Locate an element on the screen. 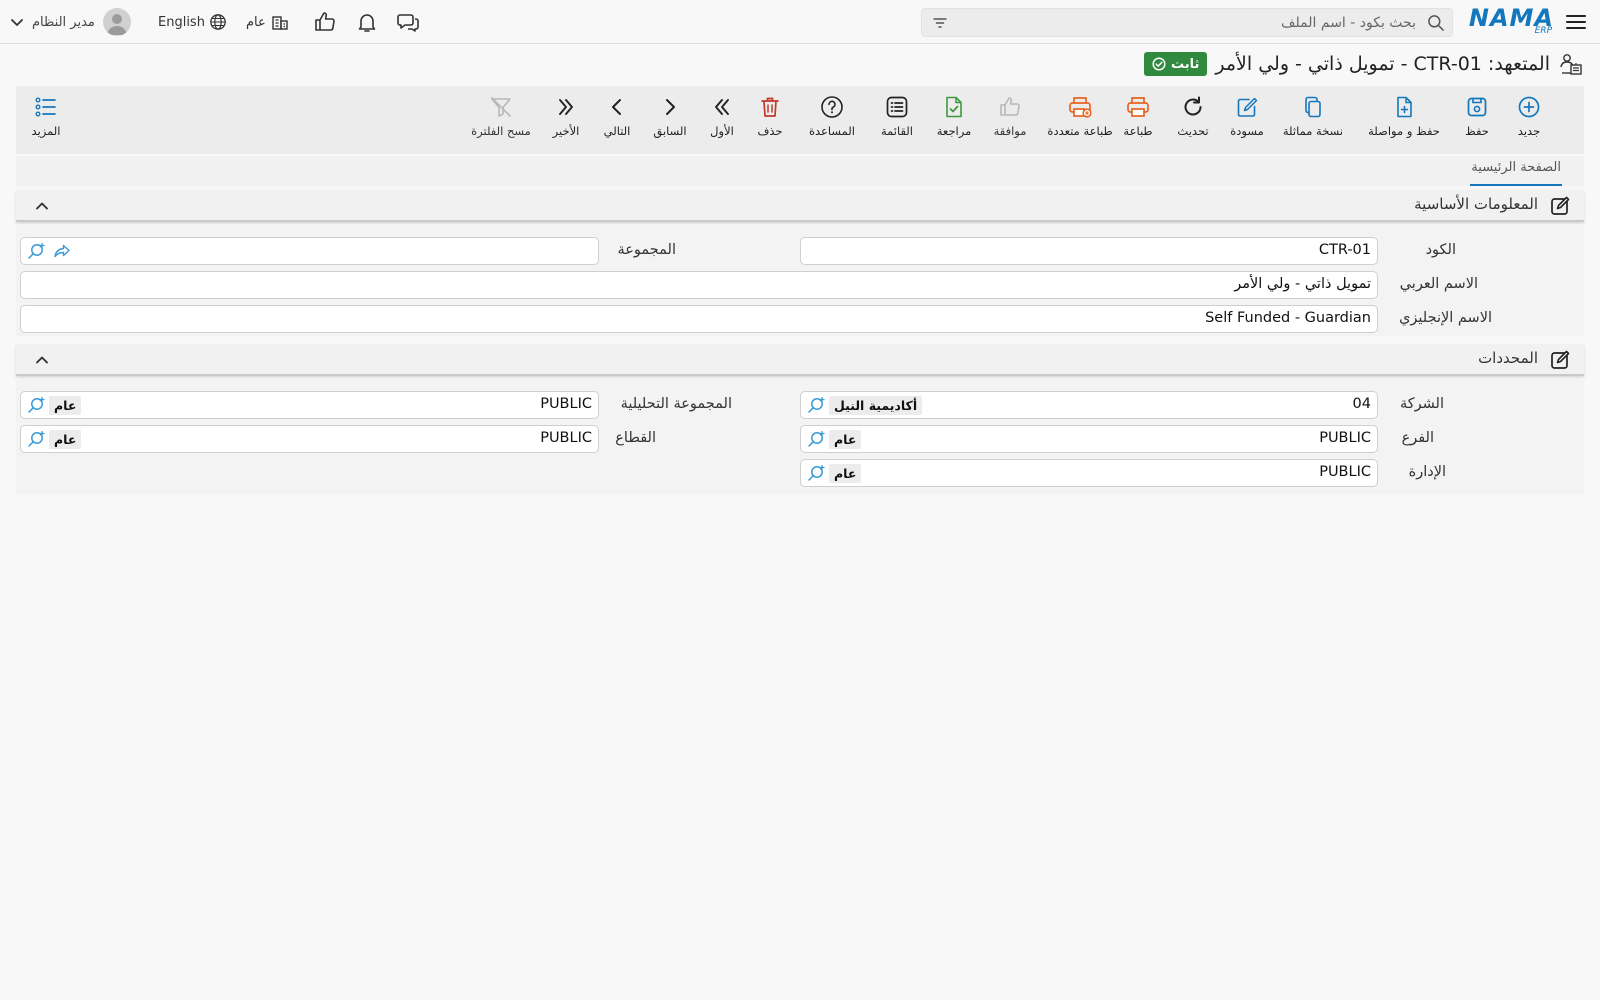 Image resolution: width=1600 pixels, height=1000 pixels. hamburger-menu-icon is located at coordinates (1576, 22).